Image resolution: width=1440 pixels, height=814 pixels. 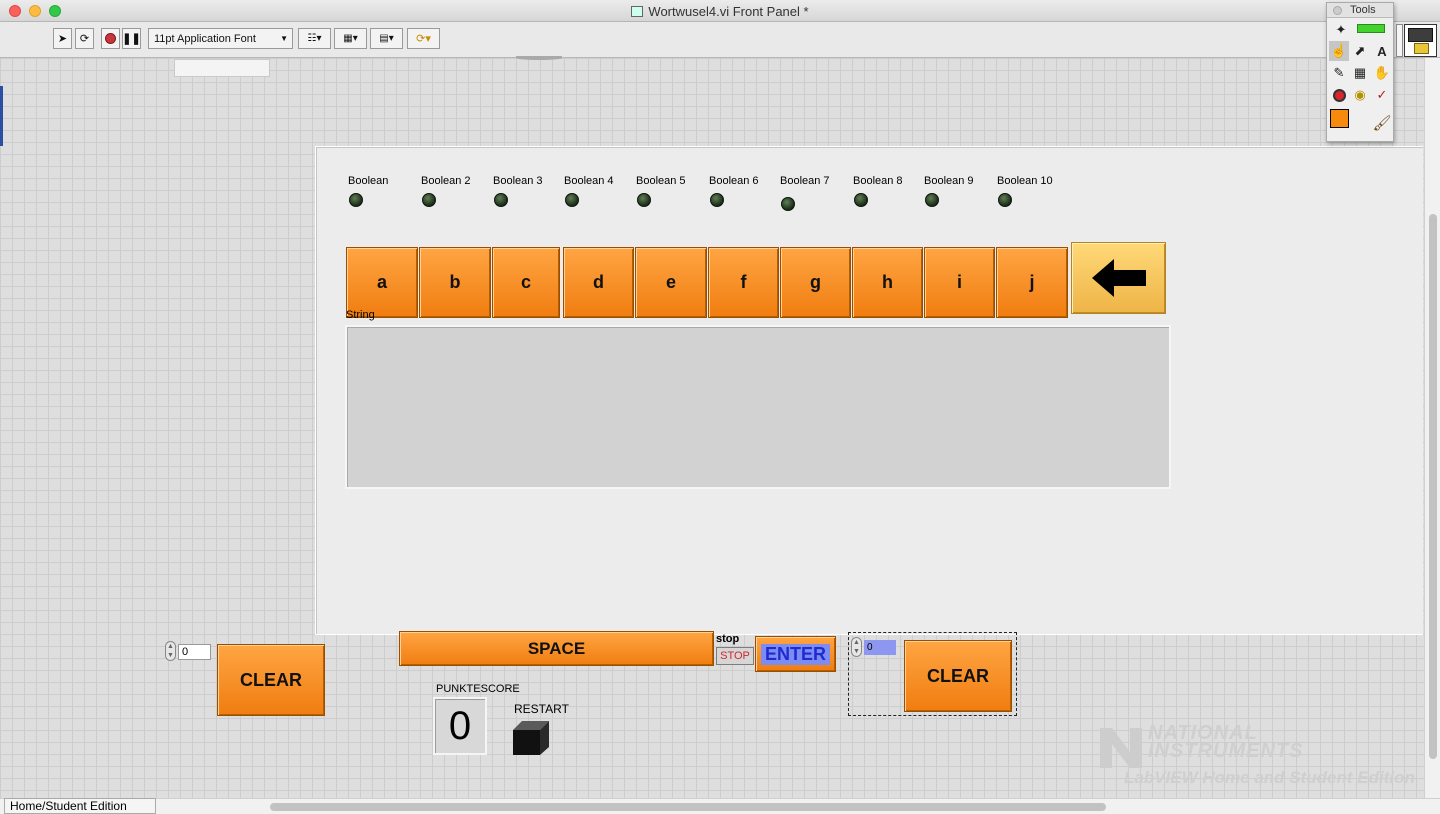 What do you see at coordinates (688, 807) in the screenshot?
I see `horizontal-scroll-thumb` at bounding box center [688, 807].